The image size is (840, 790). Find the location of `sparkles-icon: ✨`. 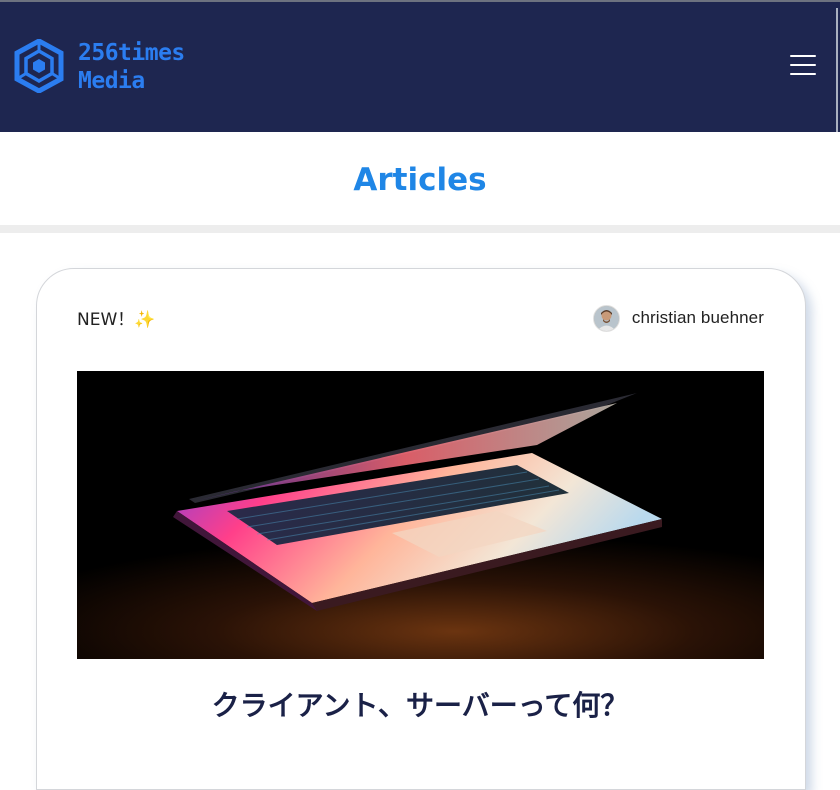

sparkles-icon: ✨ is located at coordinates (145, 320).